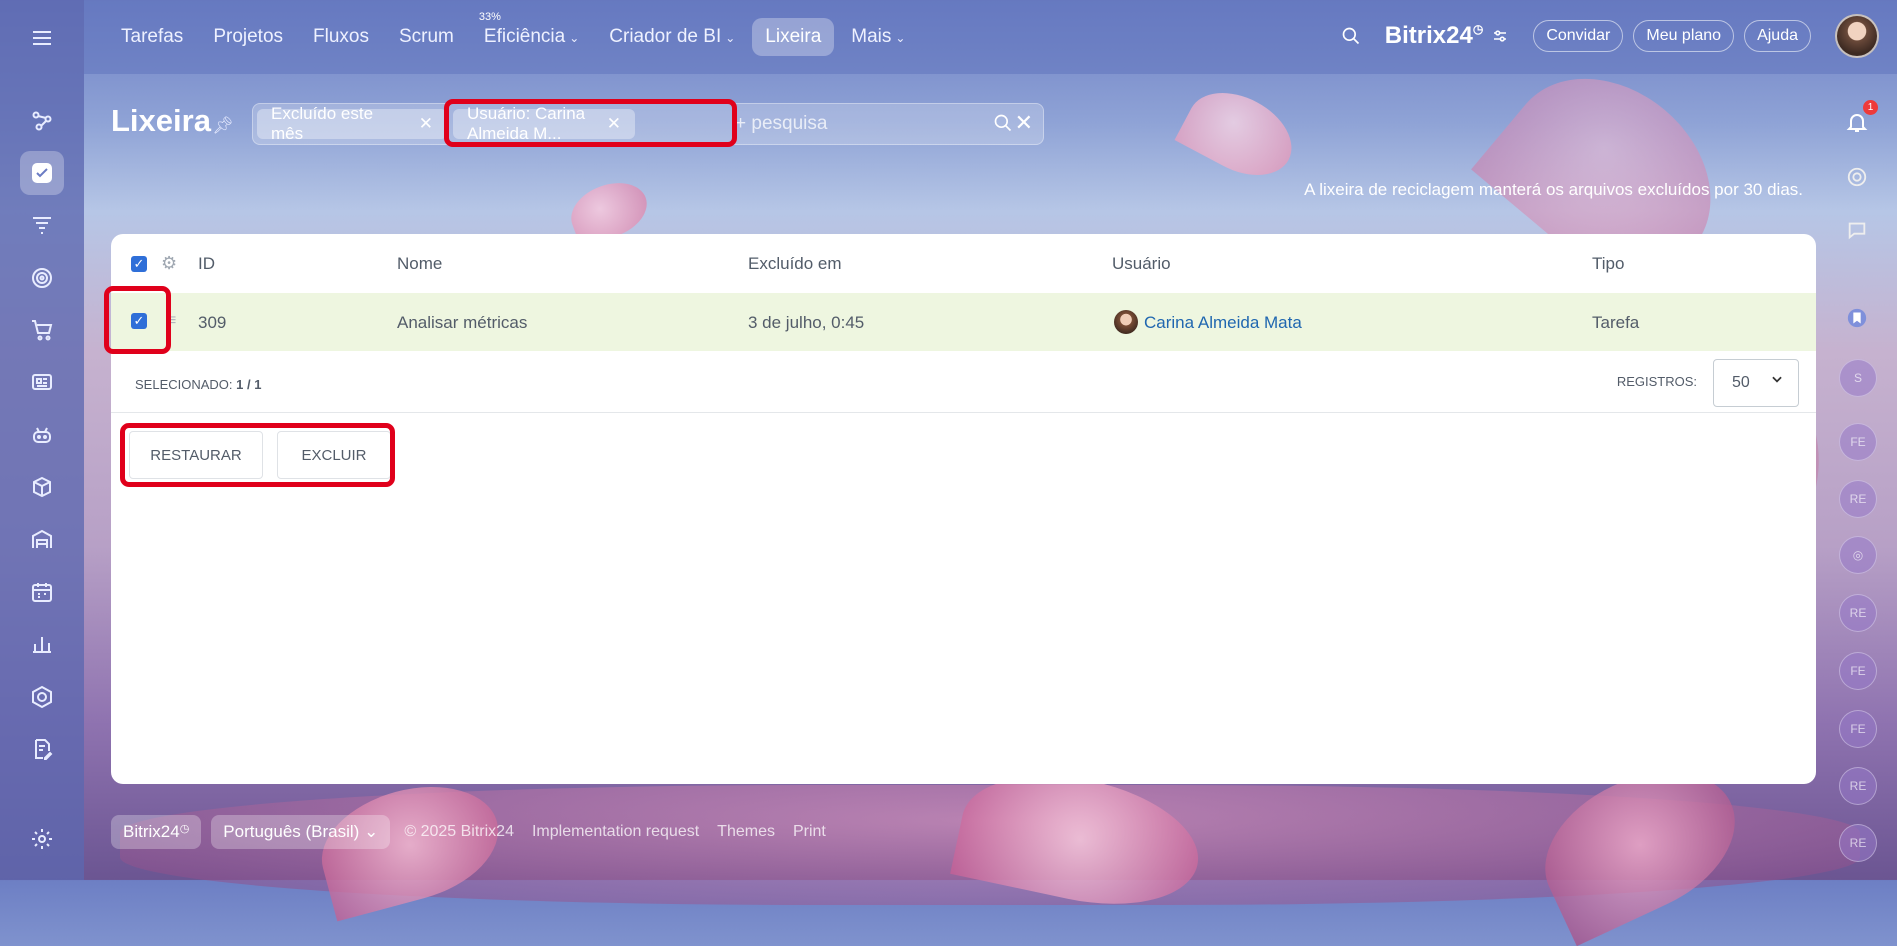 The width and height of the screenshot is (1897, 946). I want to click on clock-icon: ◷, so click(1478, 29).